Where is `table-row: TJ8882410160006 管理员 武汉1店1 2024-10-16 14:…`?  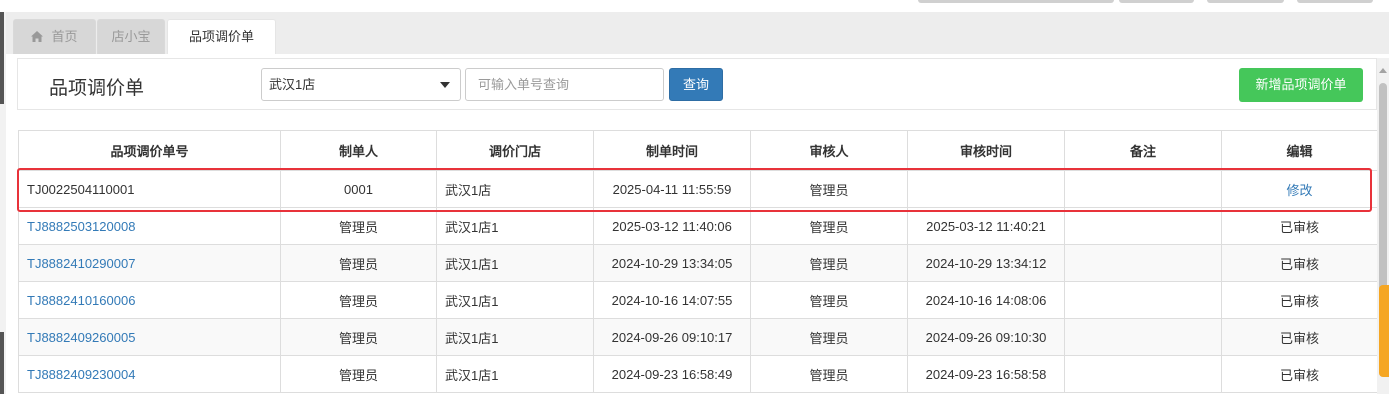
table-row: TJ8882410160006 管理员 武汉1店1 2024-10-16 14:… is located at coordinates (697, 300).